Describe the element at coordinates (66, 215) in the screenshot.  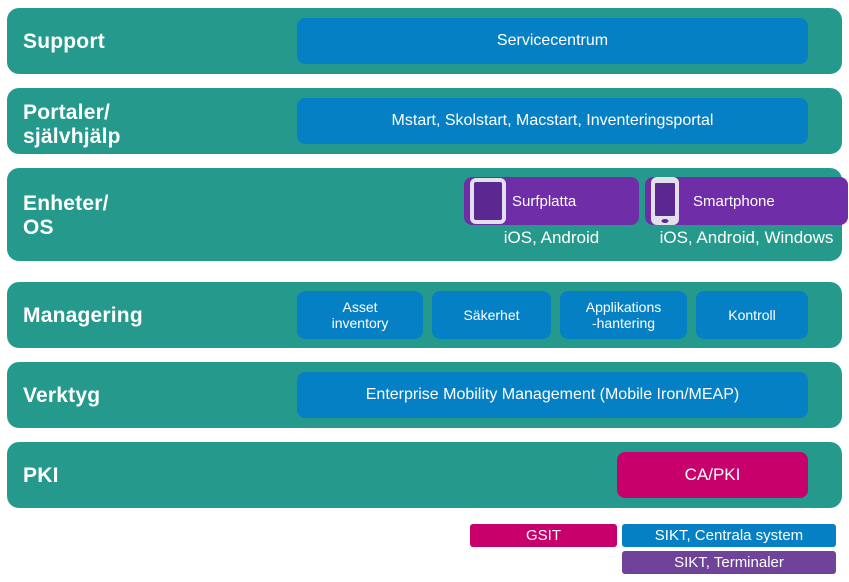
I see `row-label-enheter-os: Enheter/ OS` at that location.